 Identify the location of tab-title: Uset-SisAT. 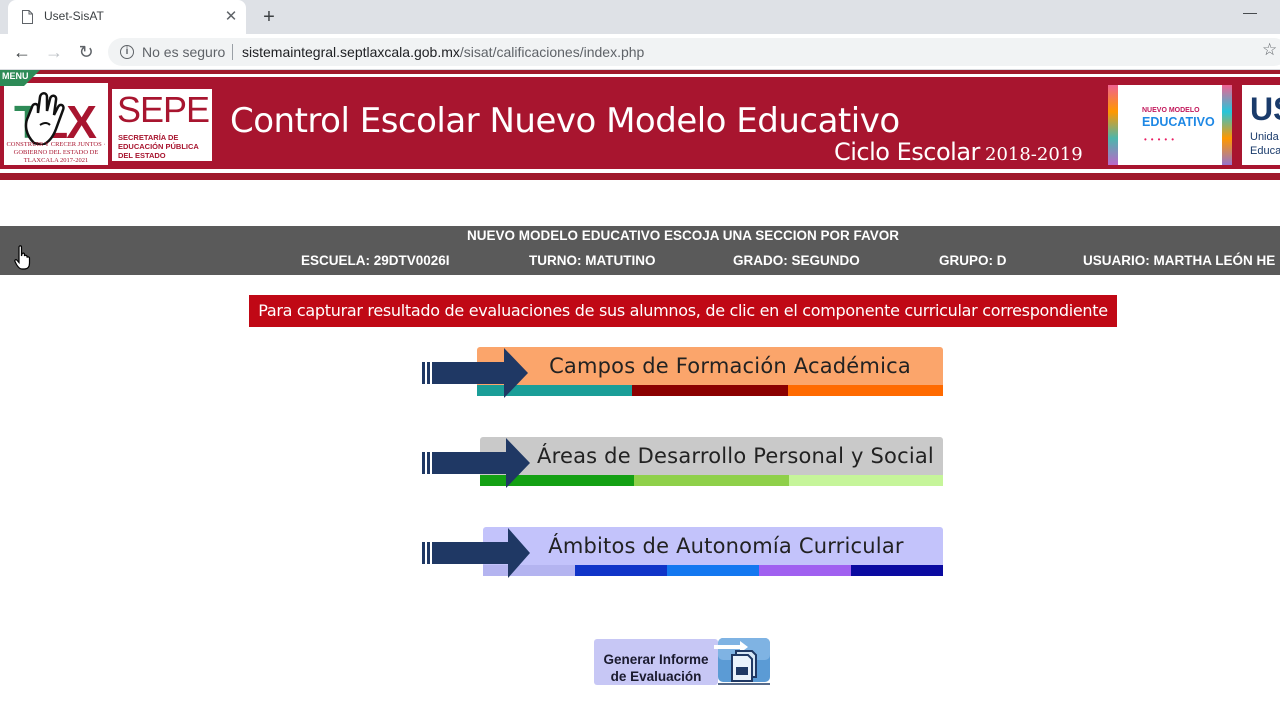
(74, 16).